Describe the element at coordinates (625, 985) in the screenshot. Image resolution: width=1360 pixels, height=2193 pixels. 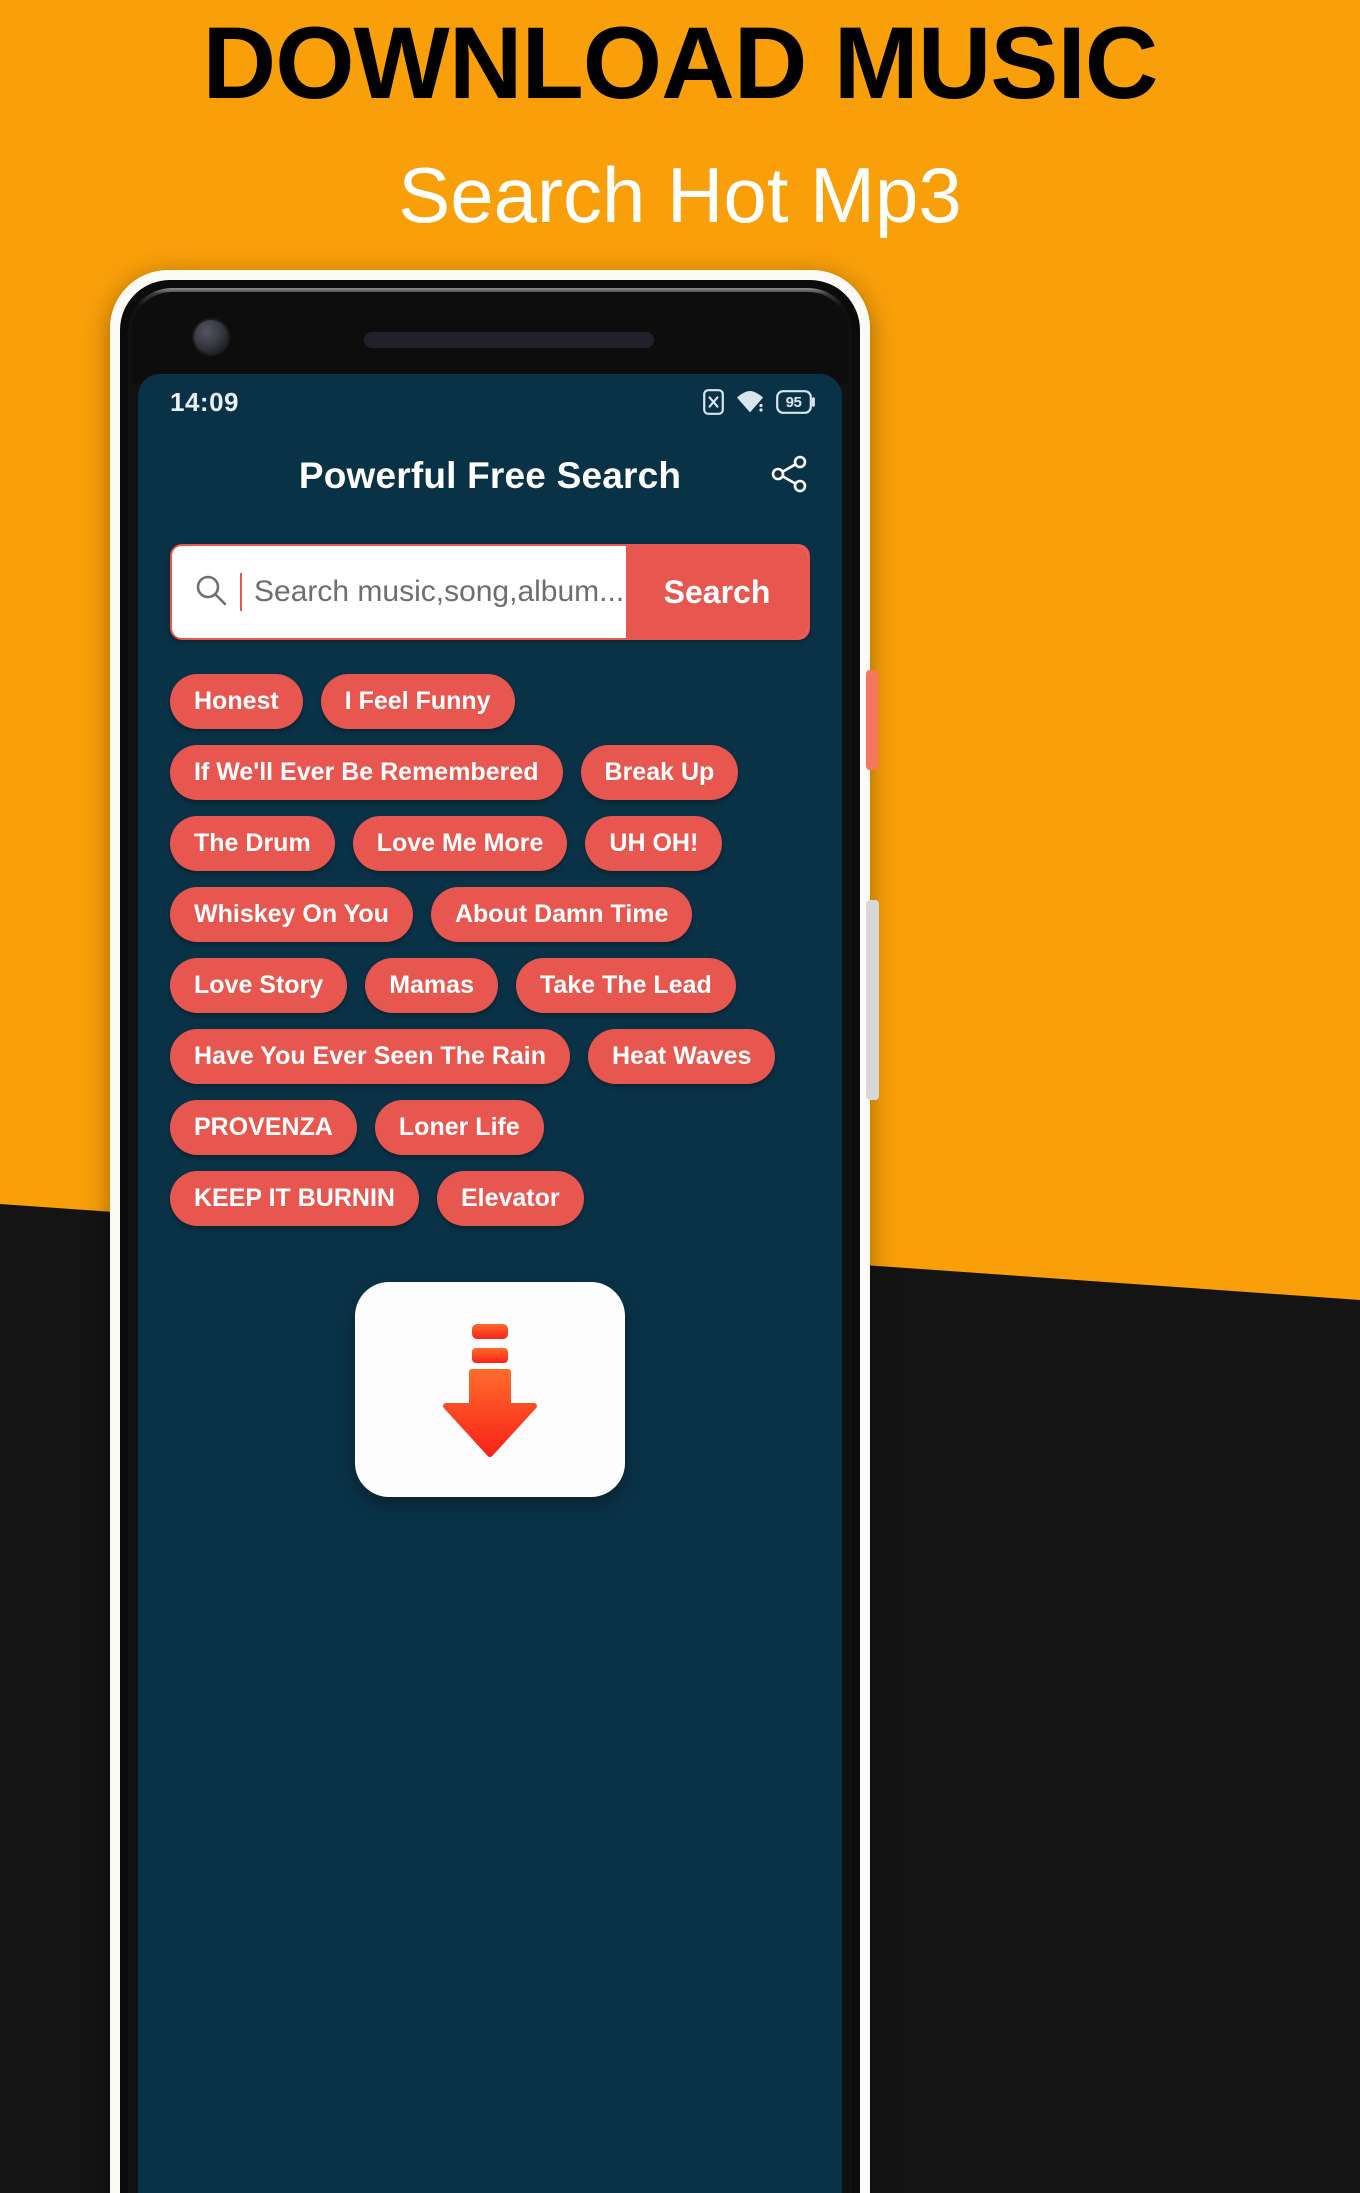
I see `suggestion-chip: Take The Lead` at that location.